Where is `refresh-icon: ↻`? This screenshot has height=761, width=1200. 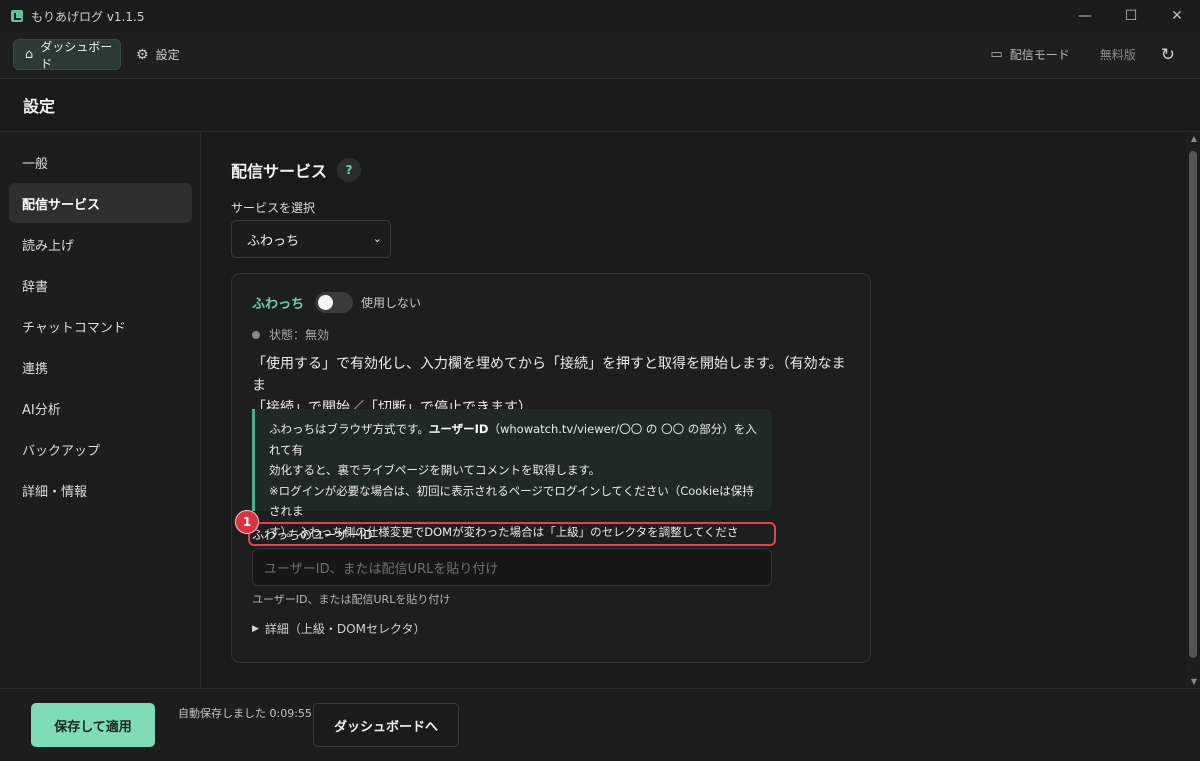 refresh-icon: ↻ is located at coordinates (1168, 55).